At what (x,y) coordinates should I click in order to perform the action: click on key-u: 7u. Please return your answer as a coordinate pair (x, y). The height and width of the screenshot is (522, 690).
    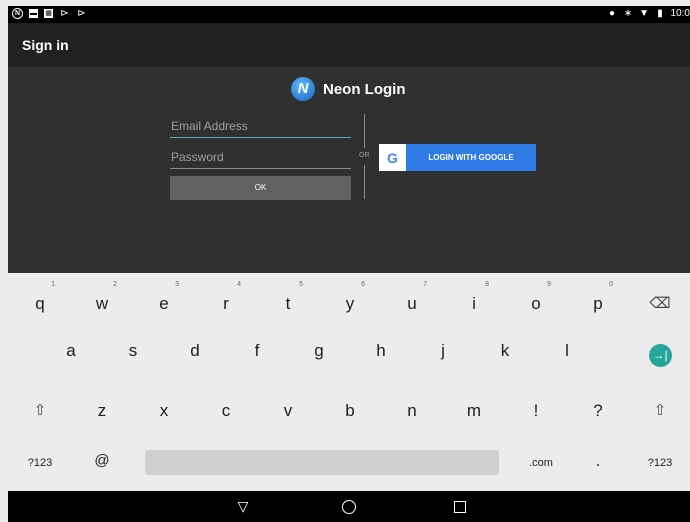
    Looking at the image, I should click on (412, 293).